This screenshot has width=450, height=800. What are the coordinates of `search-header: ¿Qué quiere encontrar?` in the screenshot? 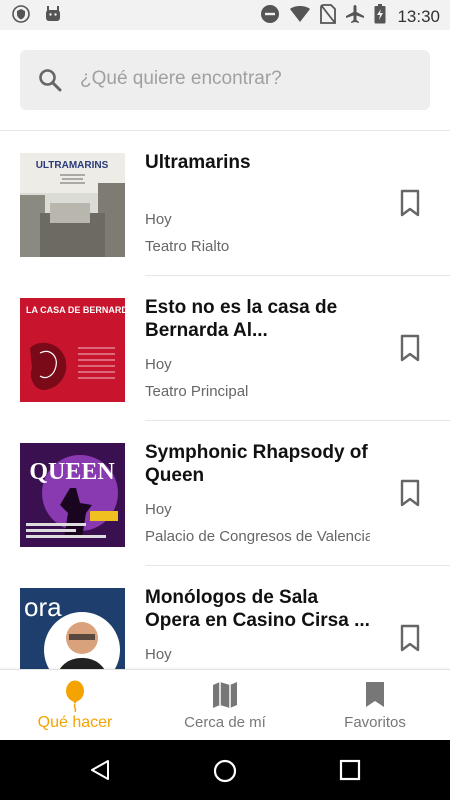 It's located at (225, 80).